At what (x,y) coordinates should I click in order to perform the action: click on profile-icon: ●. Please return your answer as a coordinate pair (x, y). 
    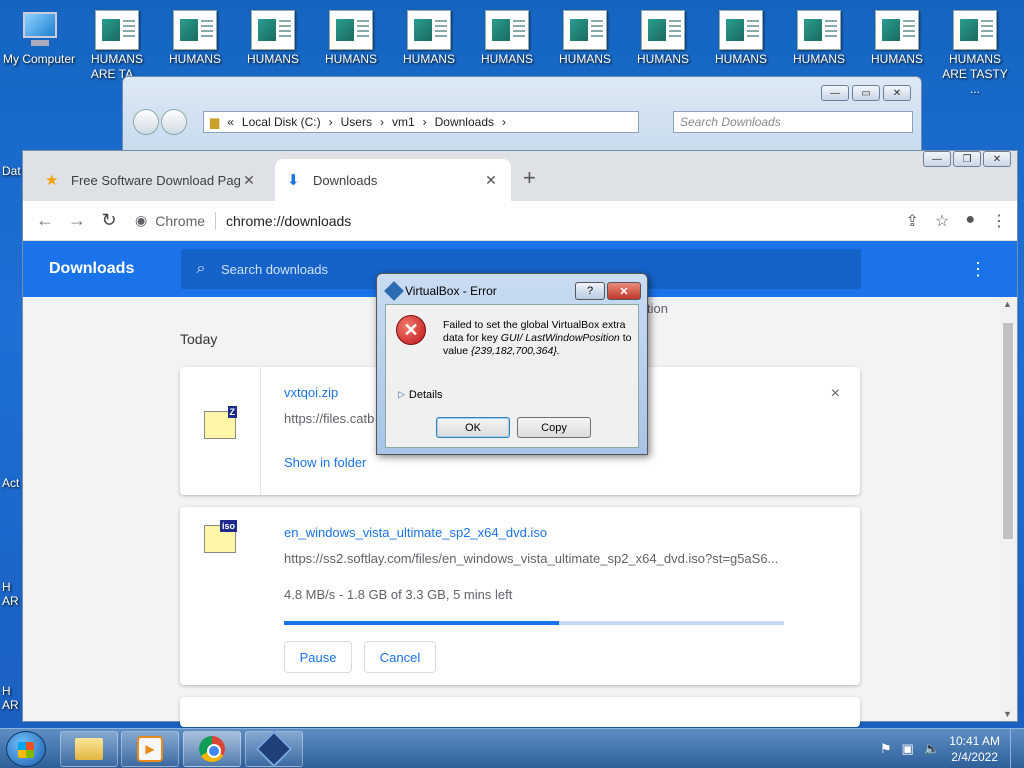
    Looking at the image, I should click on (970, 221).